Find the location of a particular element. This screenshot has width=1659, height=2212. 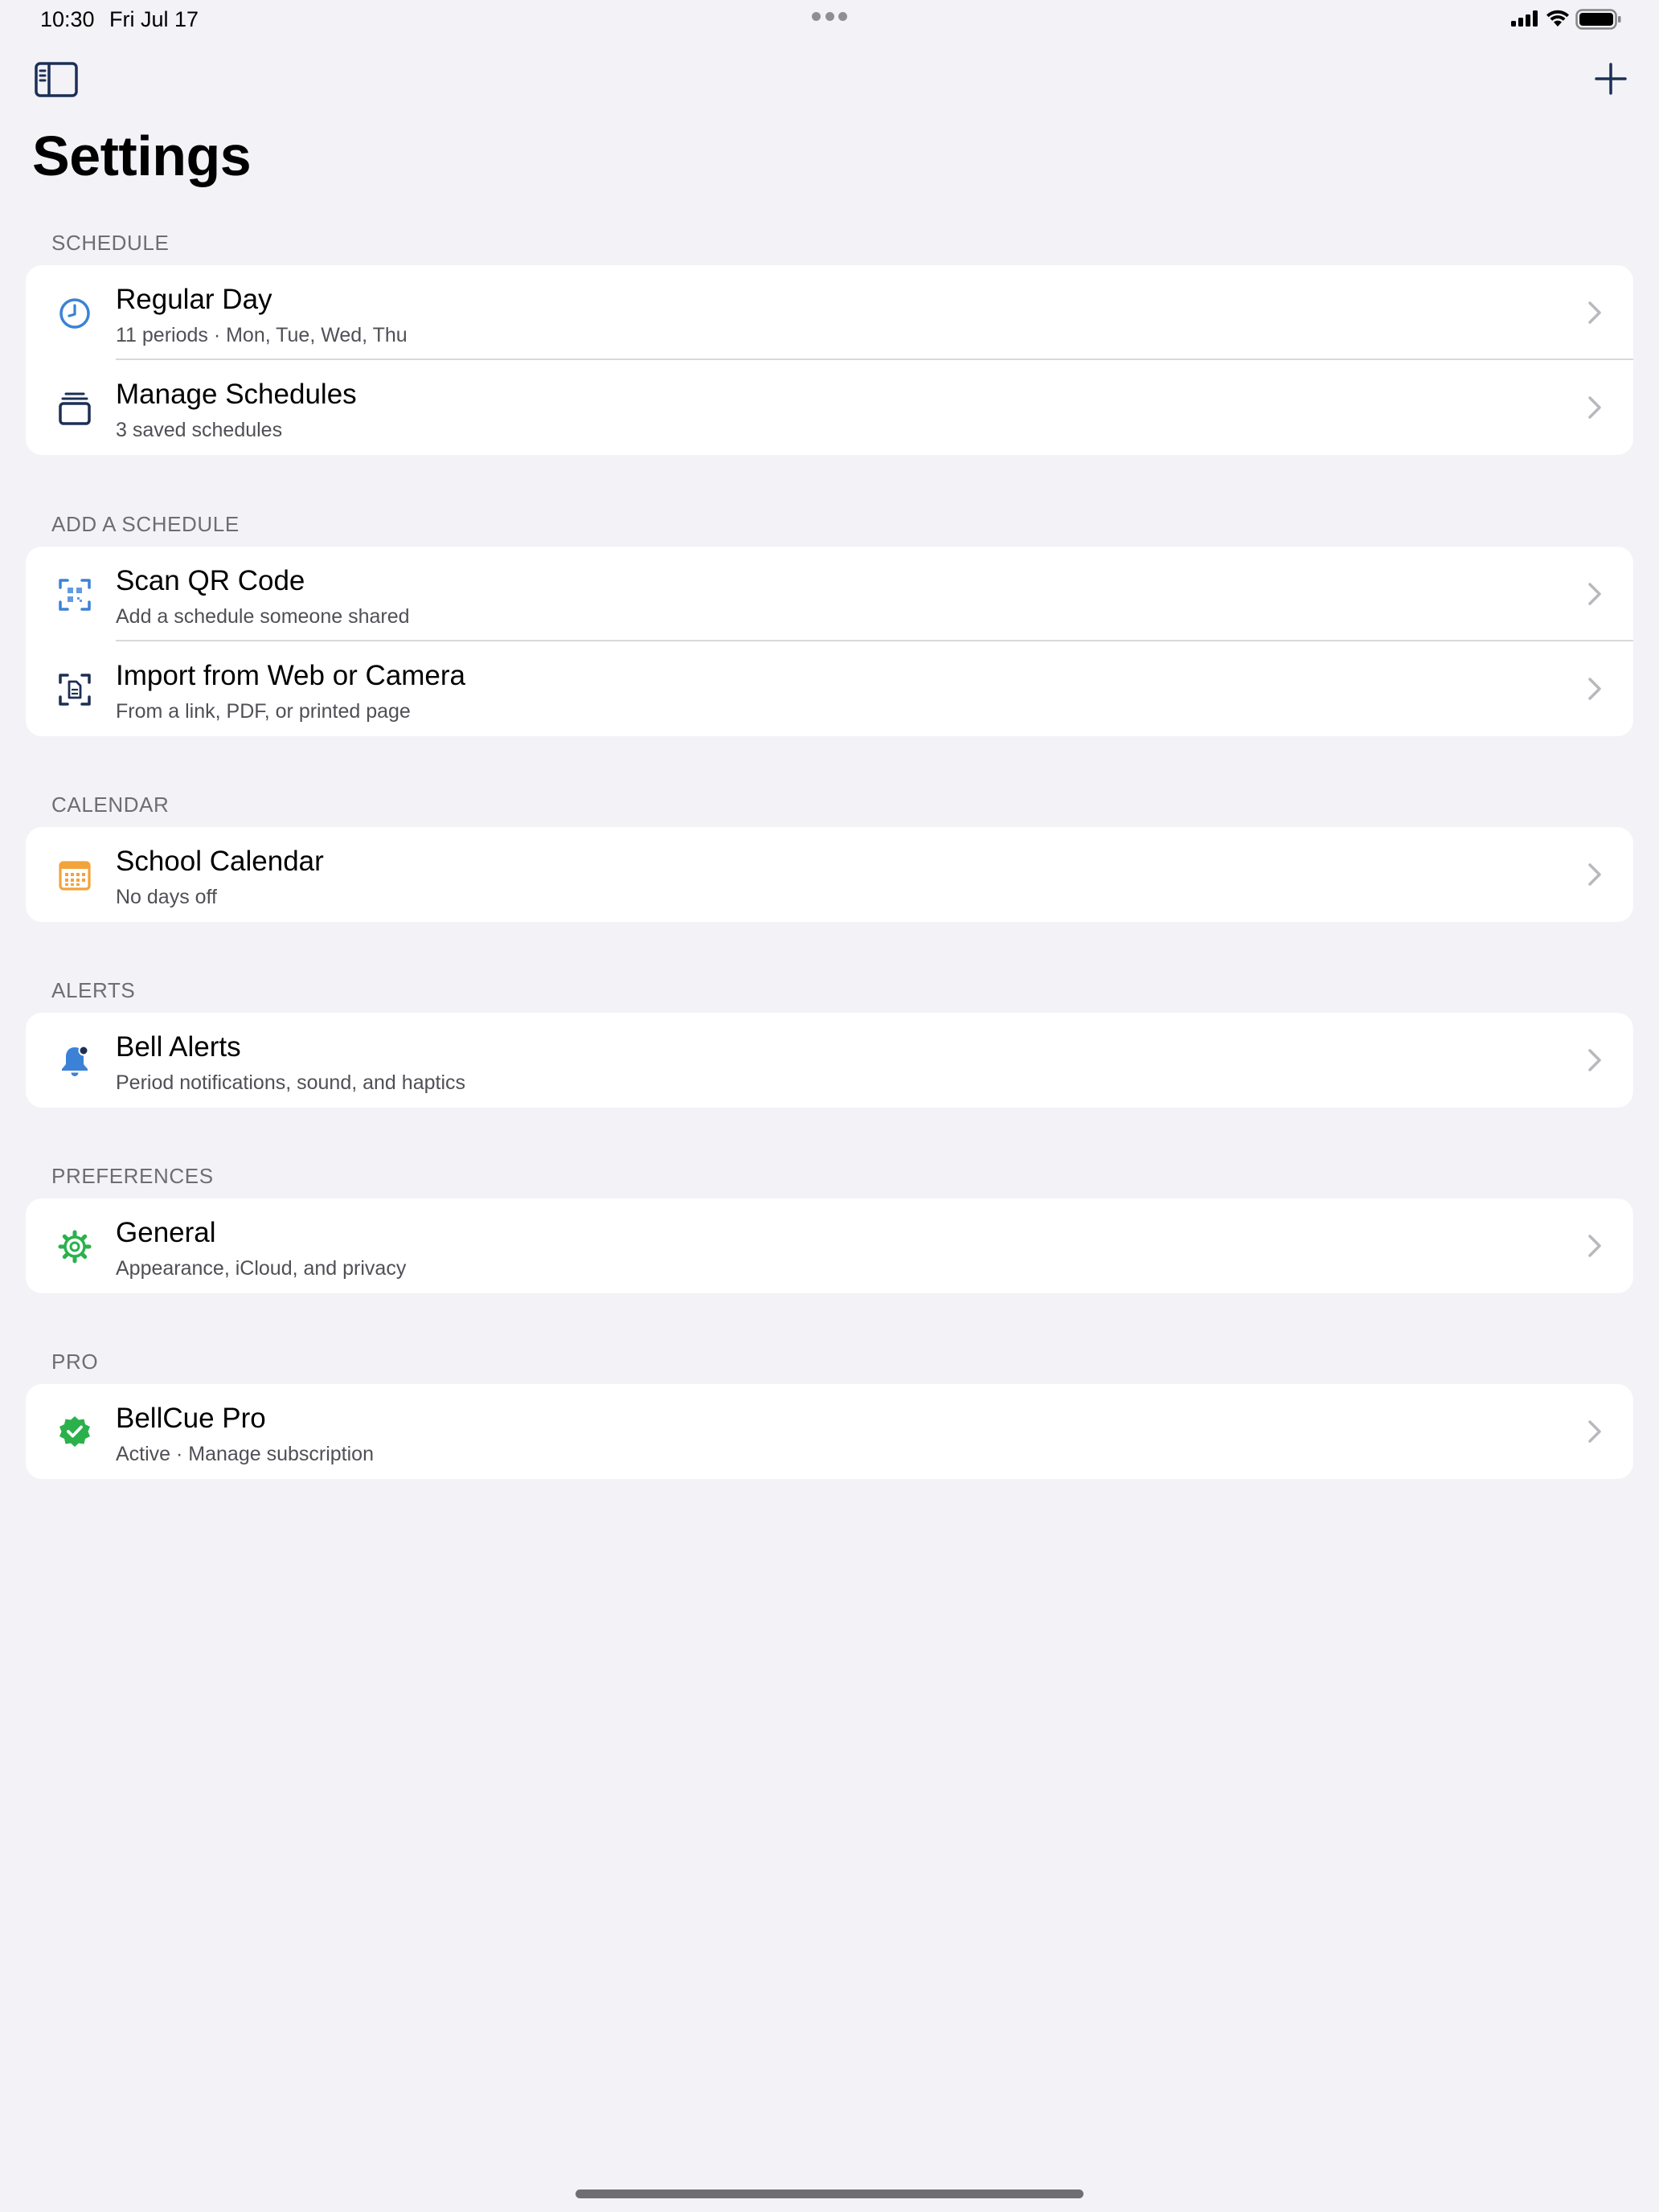

gear-icon is located at coordinates (75, 1247).